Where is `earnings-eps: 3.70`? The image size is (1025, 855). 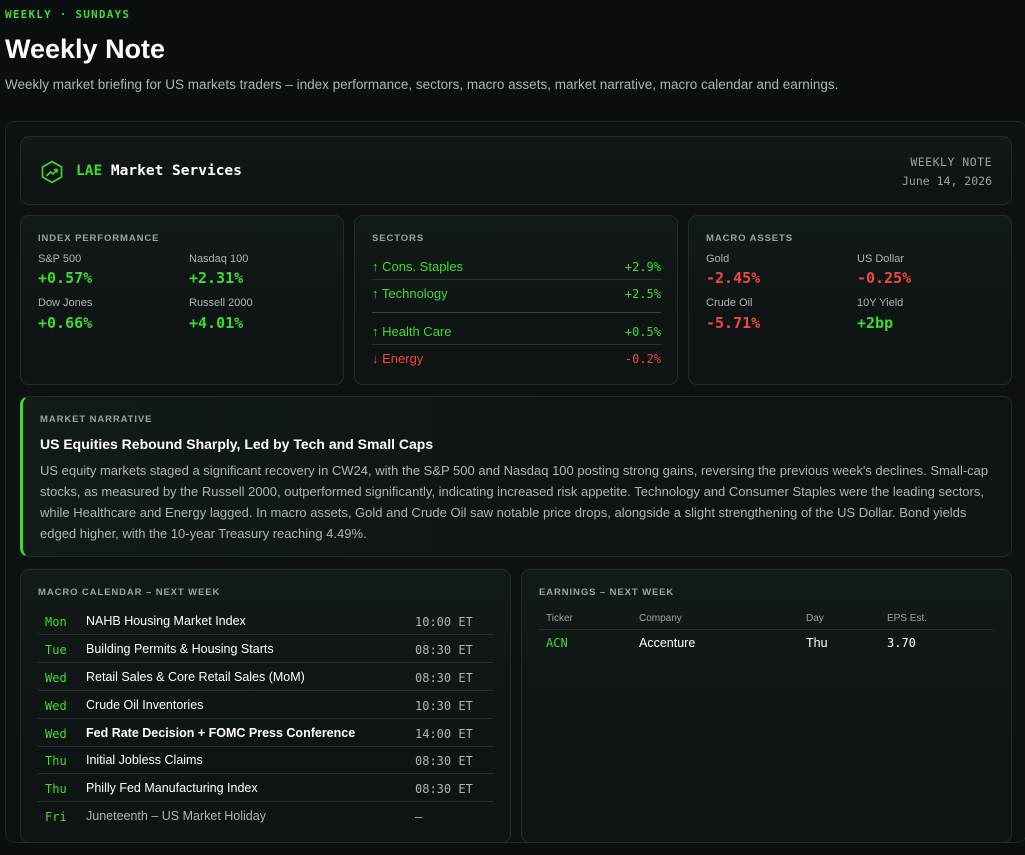 earnings-eps: 3.70 is located at coordinates (901, 643).